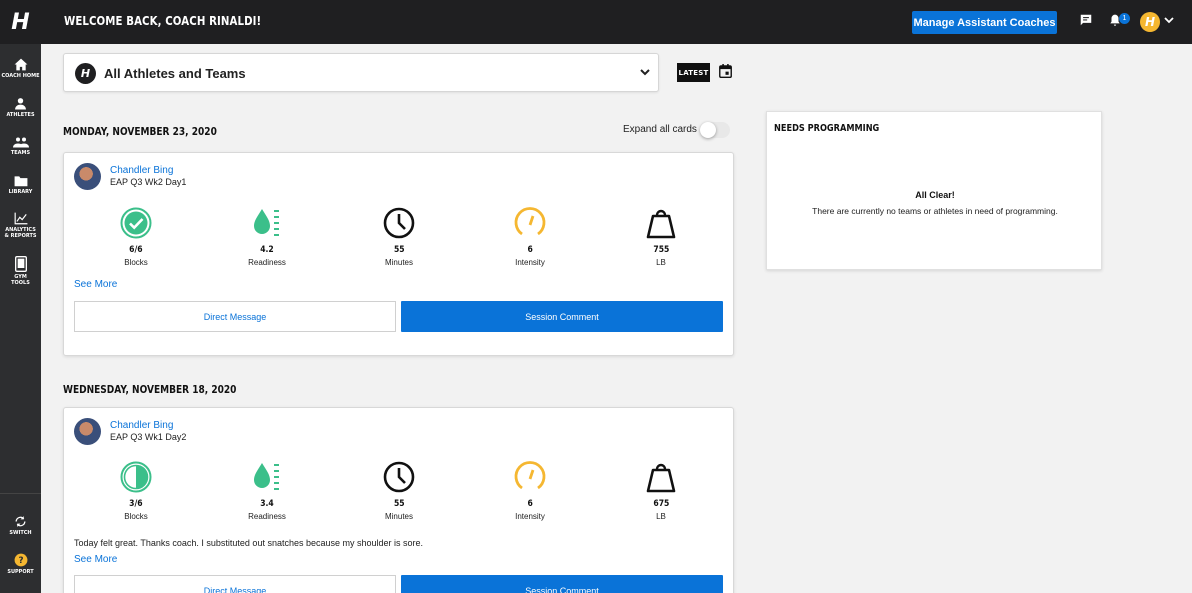  Describe the element at coordinates (20, 218) in the screenshot. I see `chart-icon` at that location.